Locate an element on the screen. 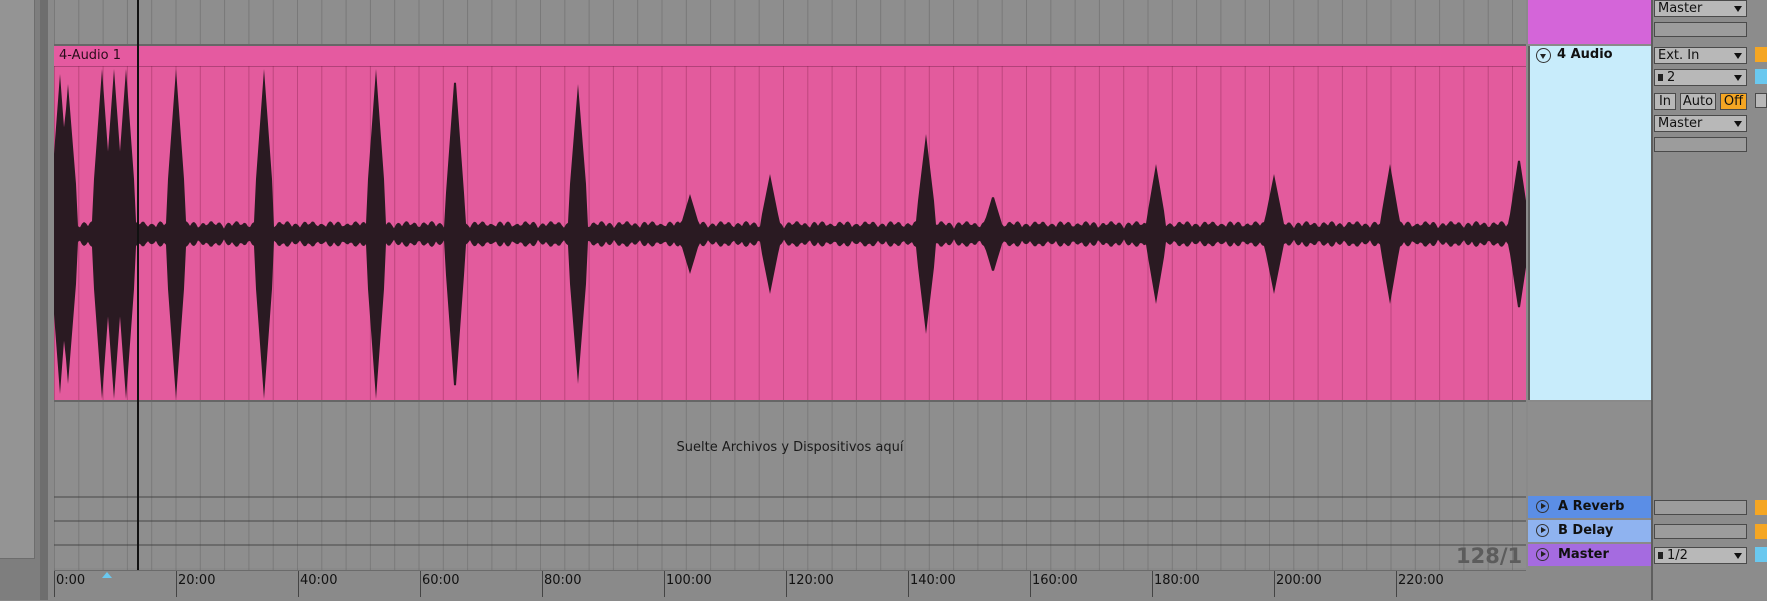  playhead is located at coordinates (138, 285).